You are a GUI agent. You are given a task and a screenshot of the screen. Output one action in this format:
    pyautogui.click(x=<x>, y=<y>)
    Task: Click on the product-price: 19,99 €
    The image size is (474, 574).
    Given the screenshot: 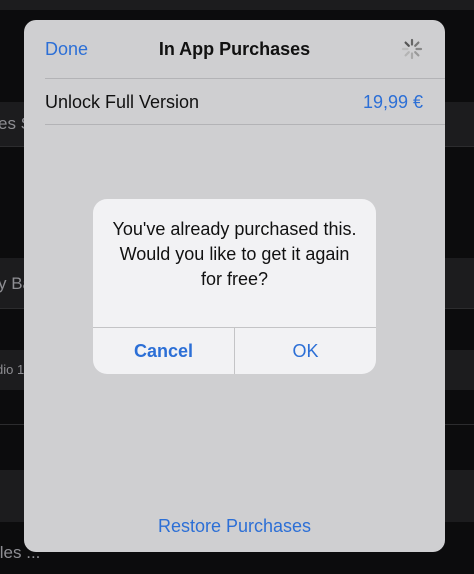 What is the action you would take?
    pyautogui.click(x=393, y=102)
    